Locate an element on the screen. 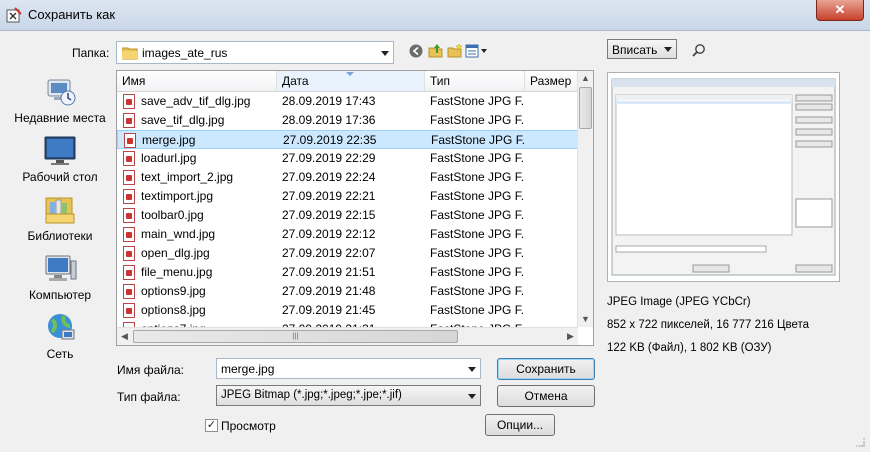  close-icon: ✕ is located at coordinates (840, 9).